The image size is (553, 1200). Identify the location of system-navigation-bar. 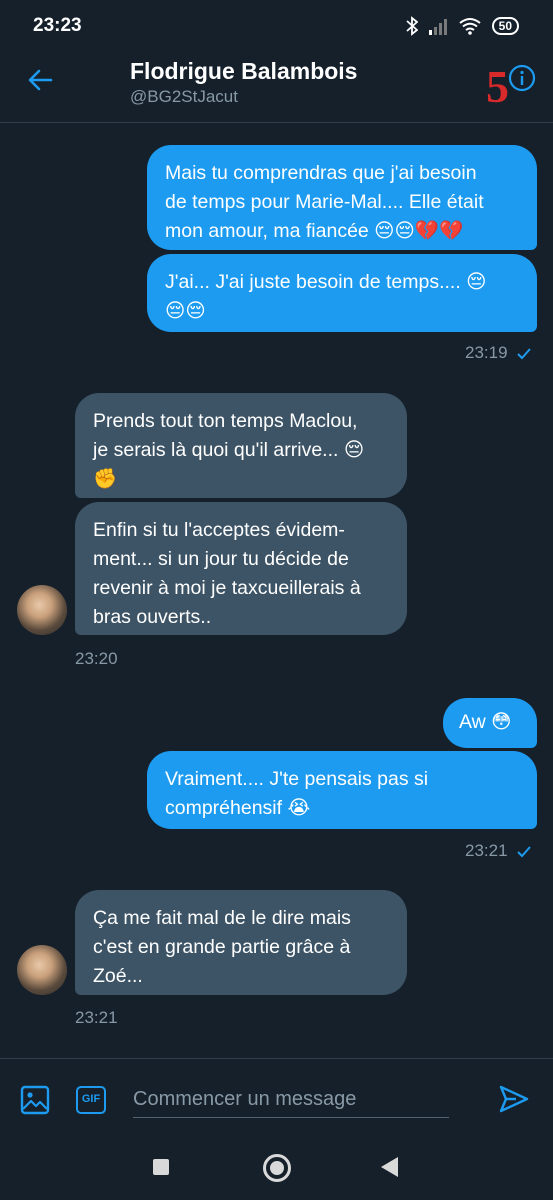
(276, 1169).